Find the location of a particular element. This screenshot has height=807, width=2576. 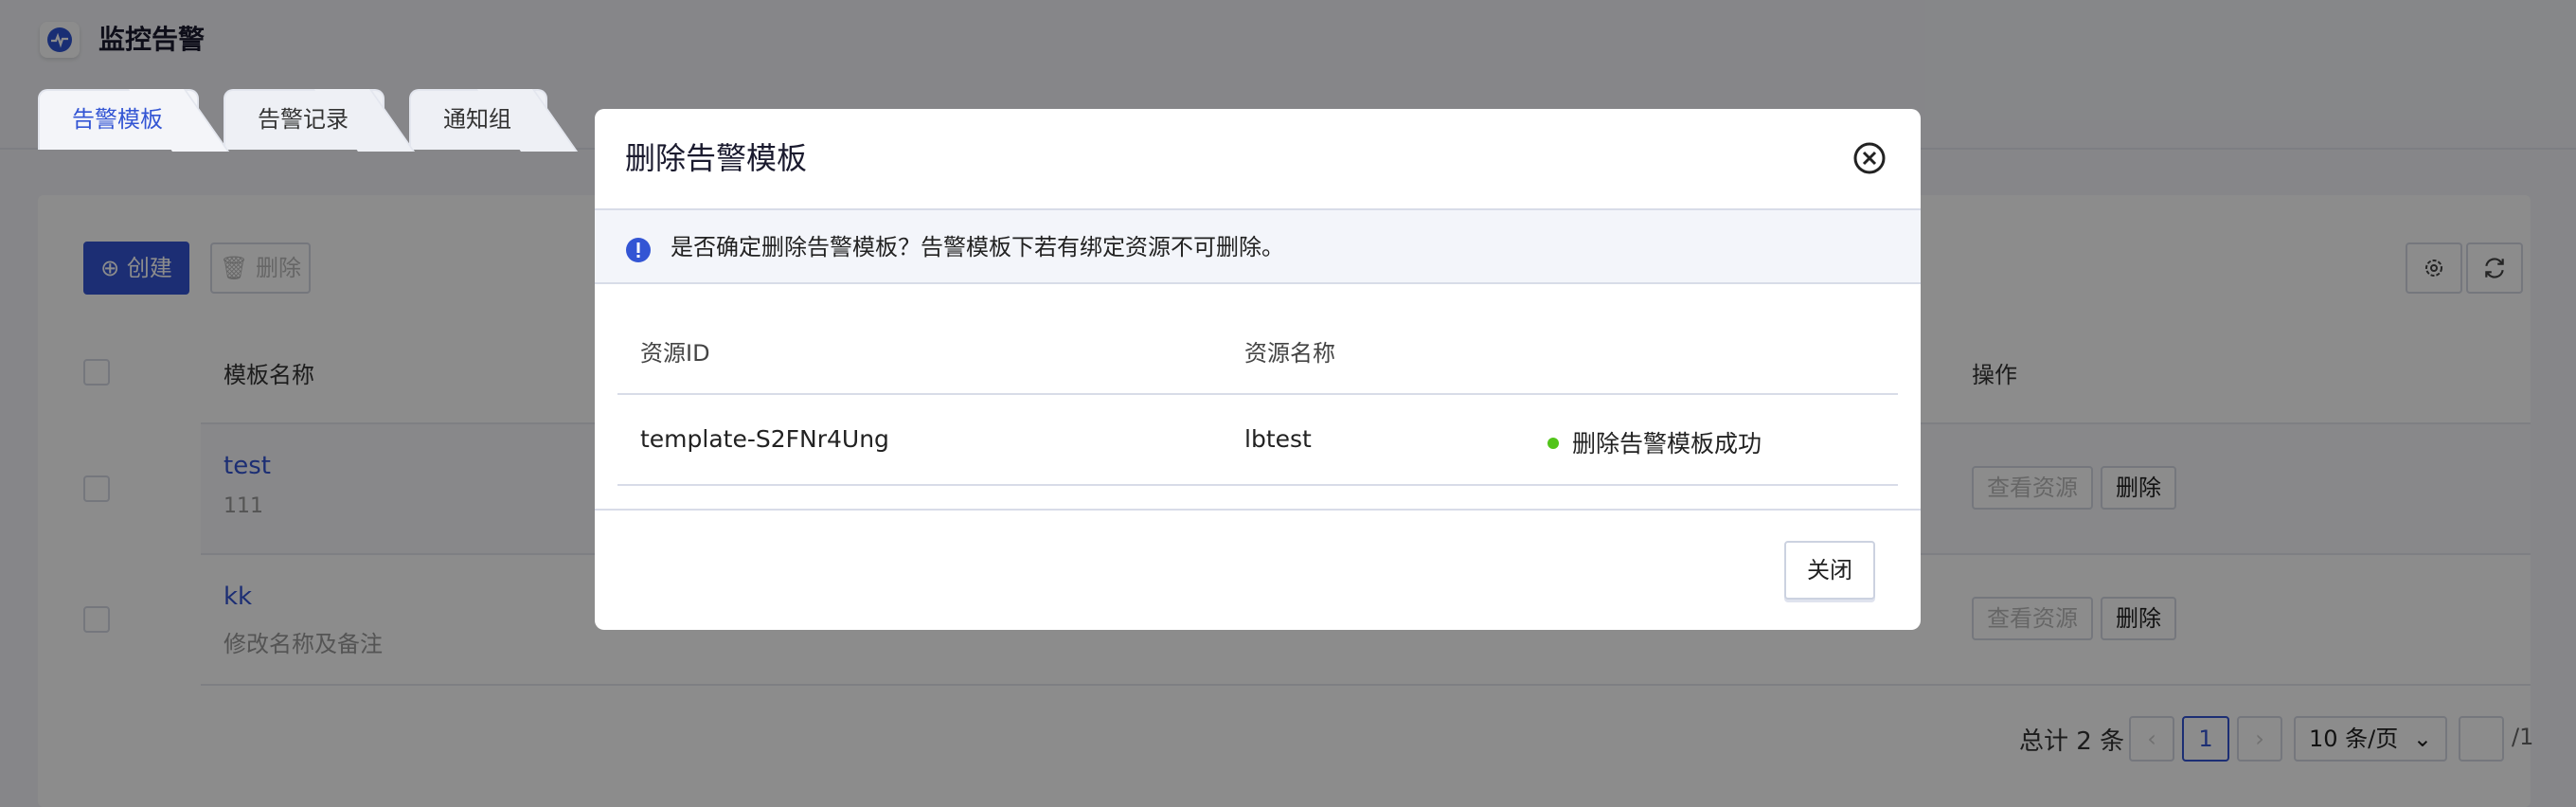

tab-alert-records: 告警记录 is located at coordinates (319, 120).